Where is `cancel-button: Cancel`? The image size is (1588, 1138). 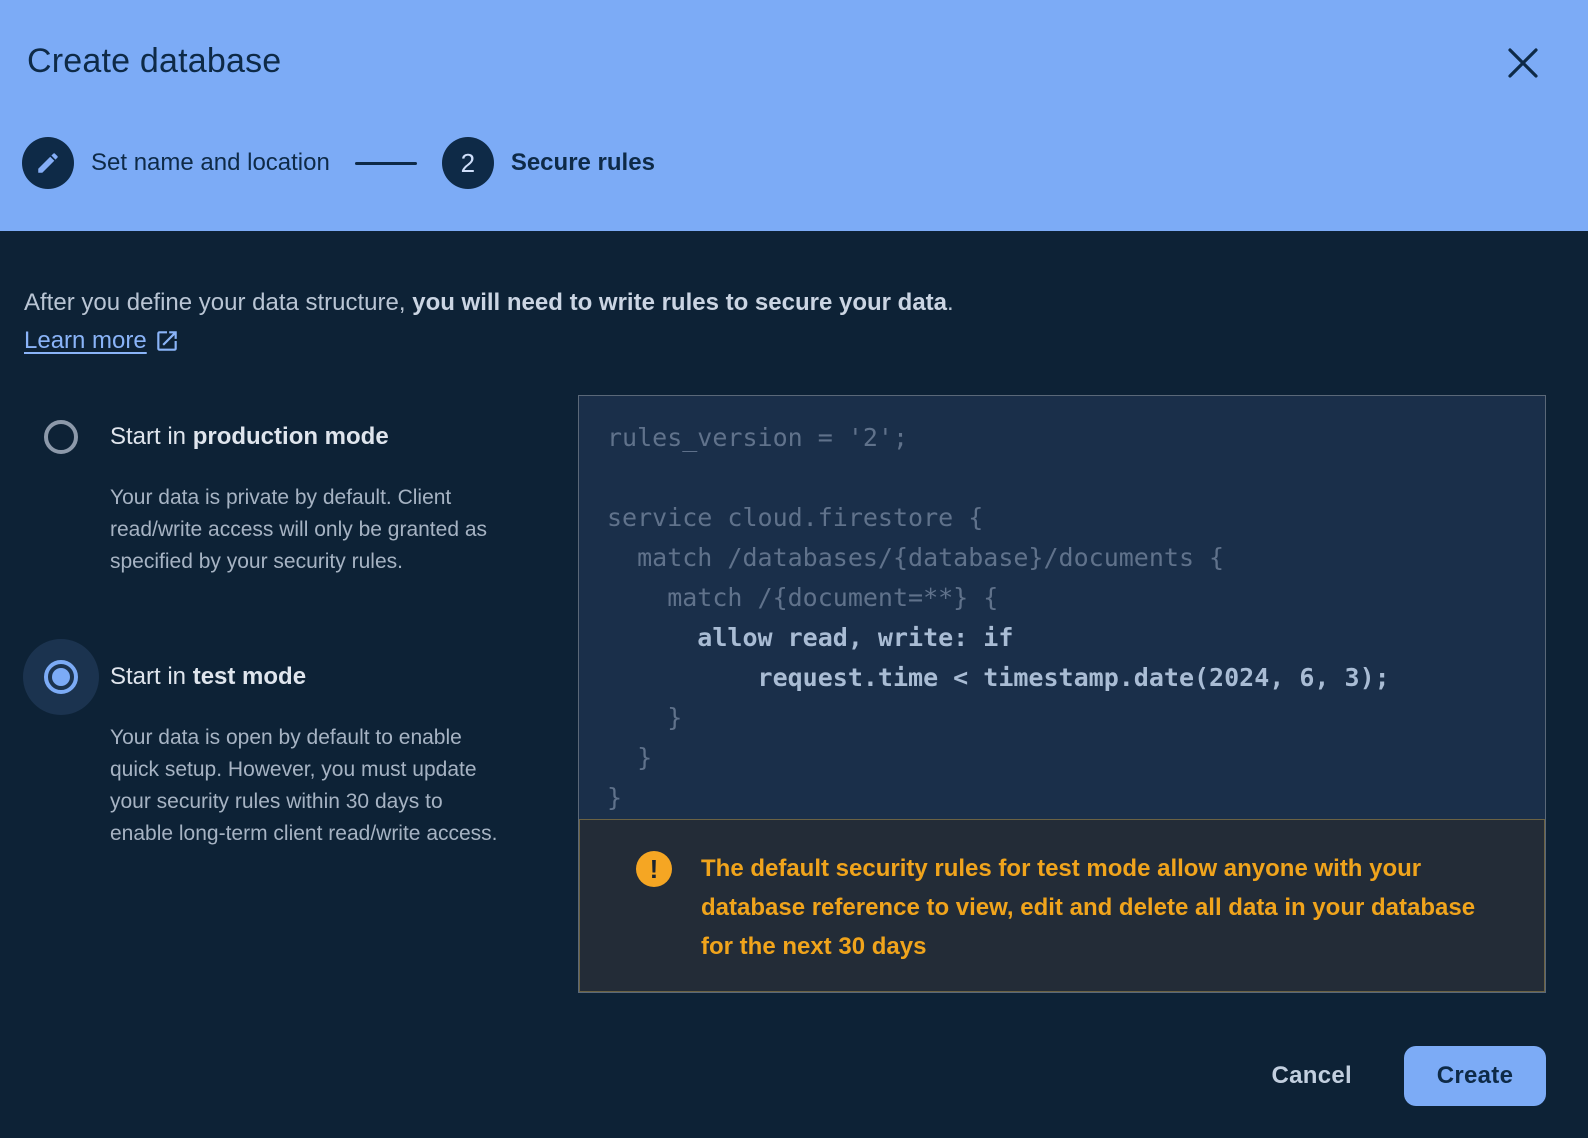
cancel-button: Cancel is located at coordinates (1311, 1076).